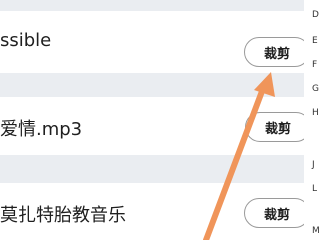  What do you see at coordinates (41, 129) in the screenshot?
I see `file-name: 爱情.mp3` at bounding box center [41, 129].